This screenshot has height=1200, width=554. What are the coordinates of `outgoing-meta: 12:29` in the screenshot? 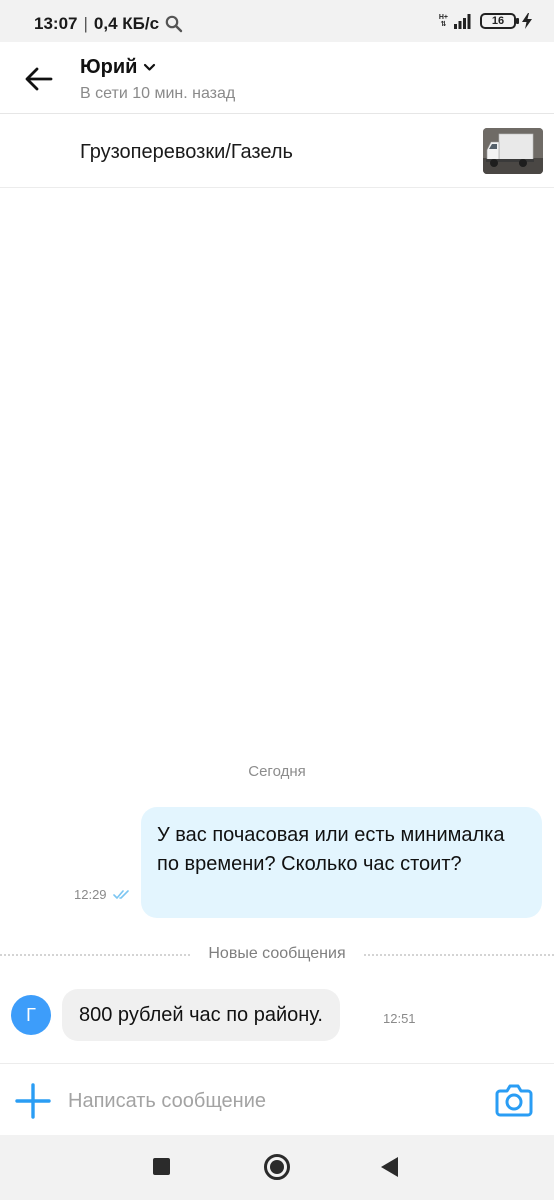 It's located at (102, 894).